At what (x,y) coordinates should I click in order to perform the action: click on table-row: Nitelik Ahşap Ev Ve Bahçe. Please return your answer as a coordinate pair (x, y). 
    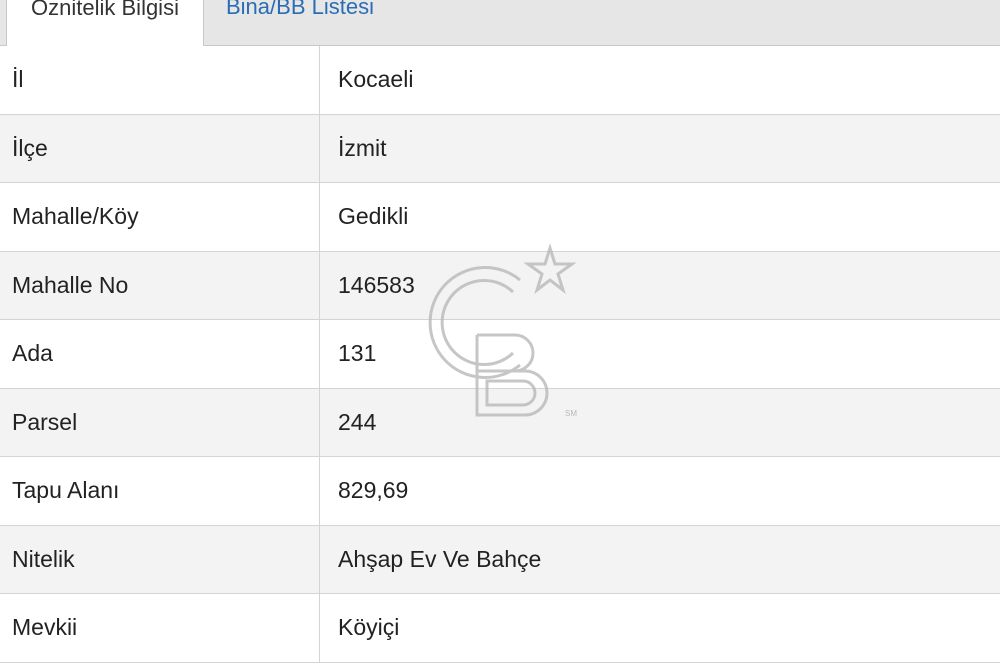
    Looking at the image, I should click on (500, 559).